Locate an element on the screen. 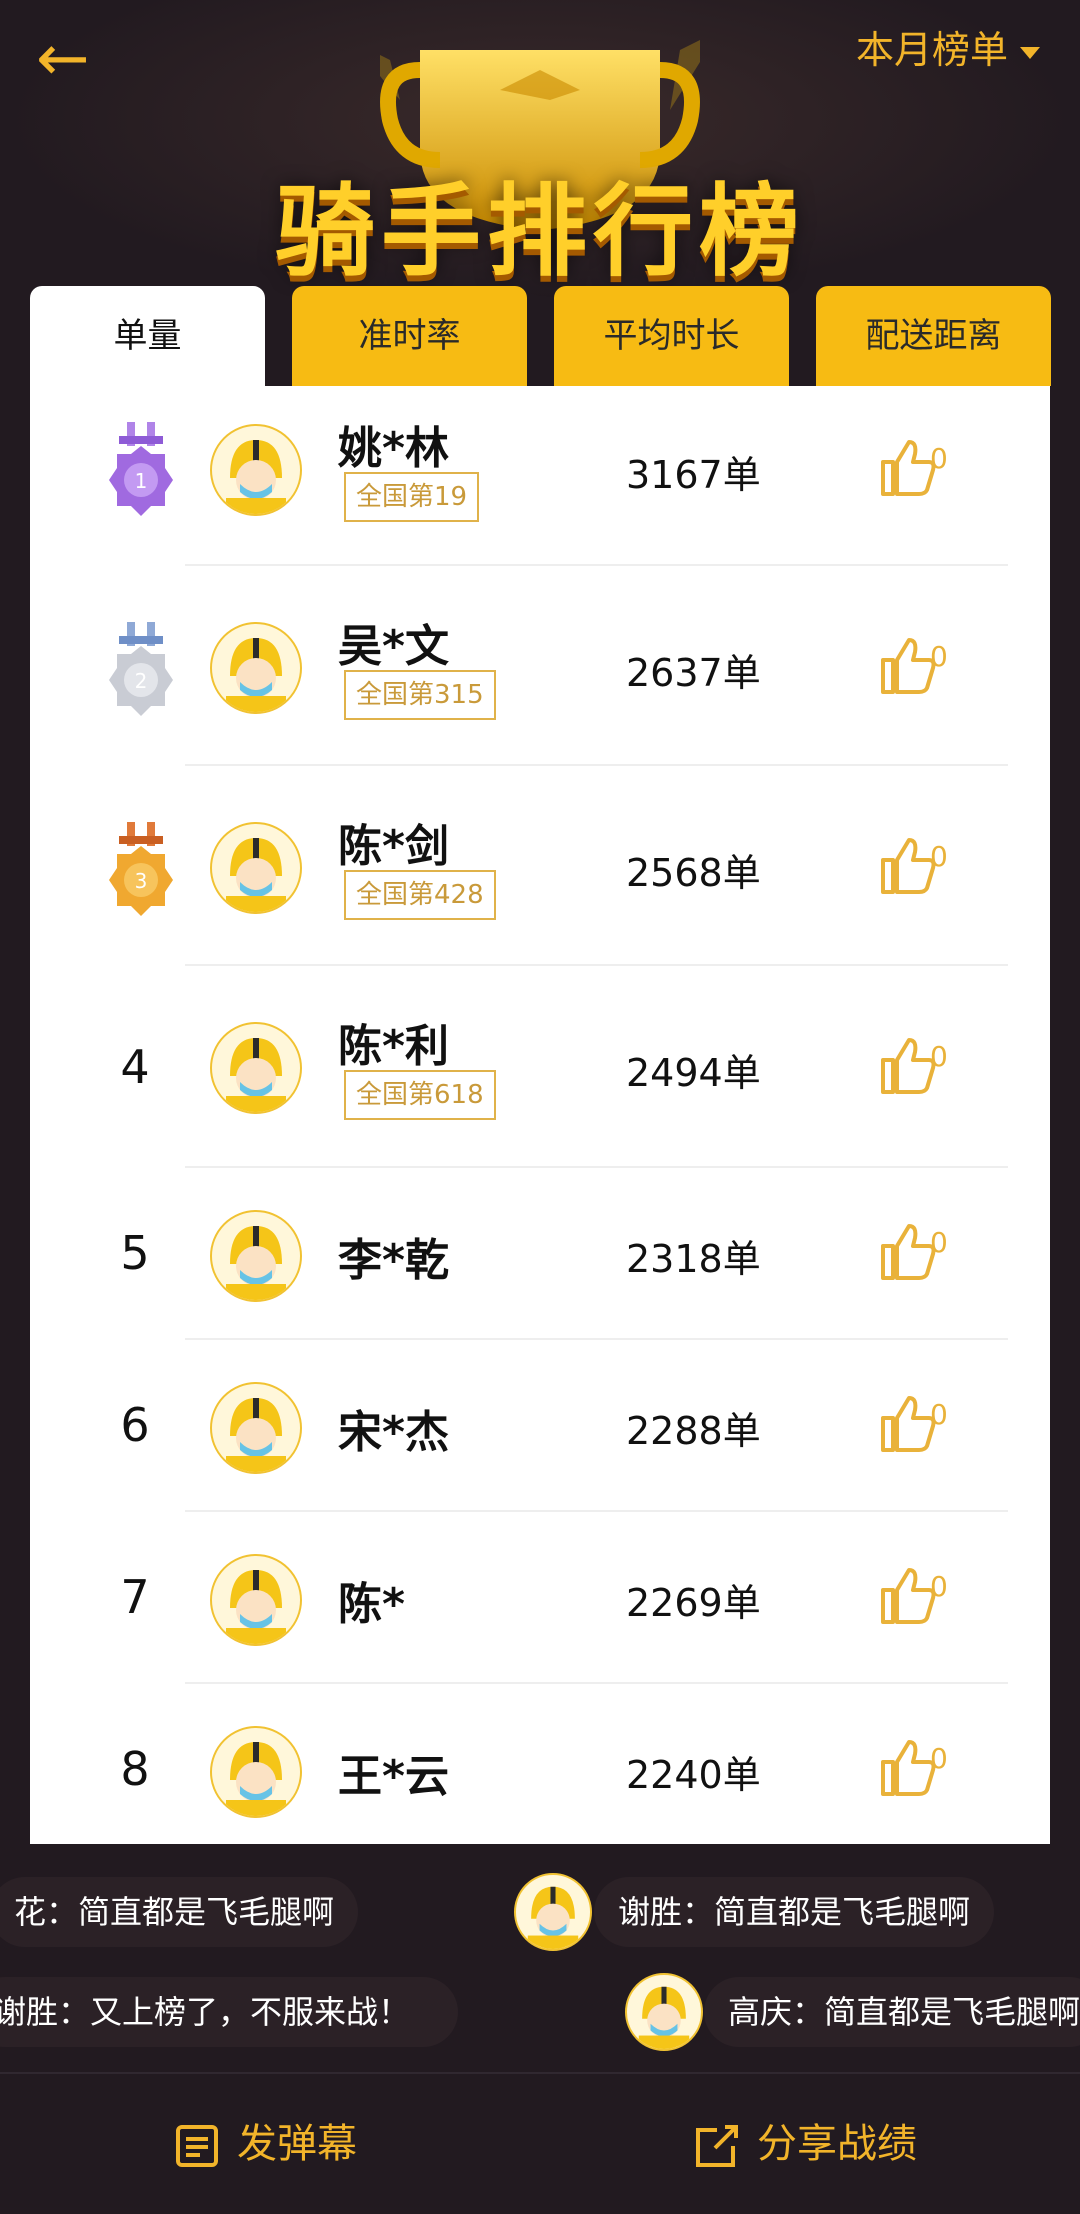 The image size is (1080, 2214). bronze-medal-icon: 3 is located at coordinates (141, 869).